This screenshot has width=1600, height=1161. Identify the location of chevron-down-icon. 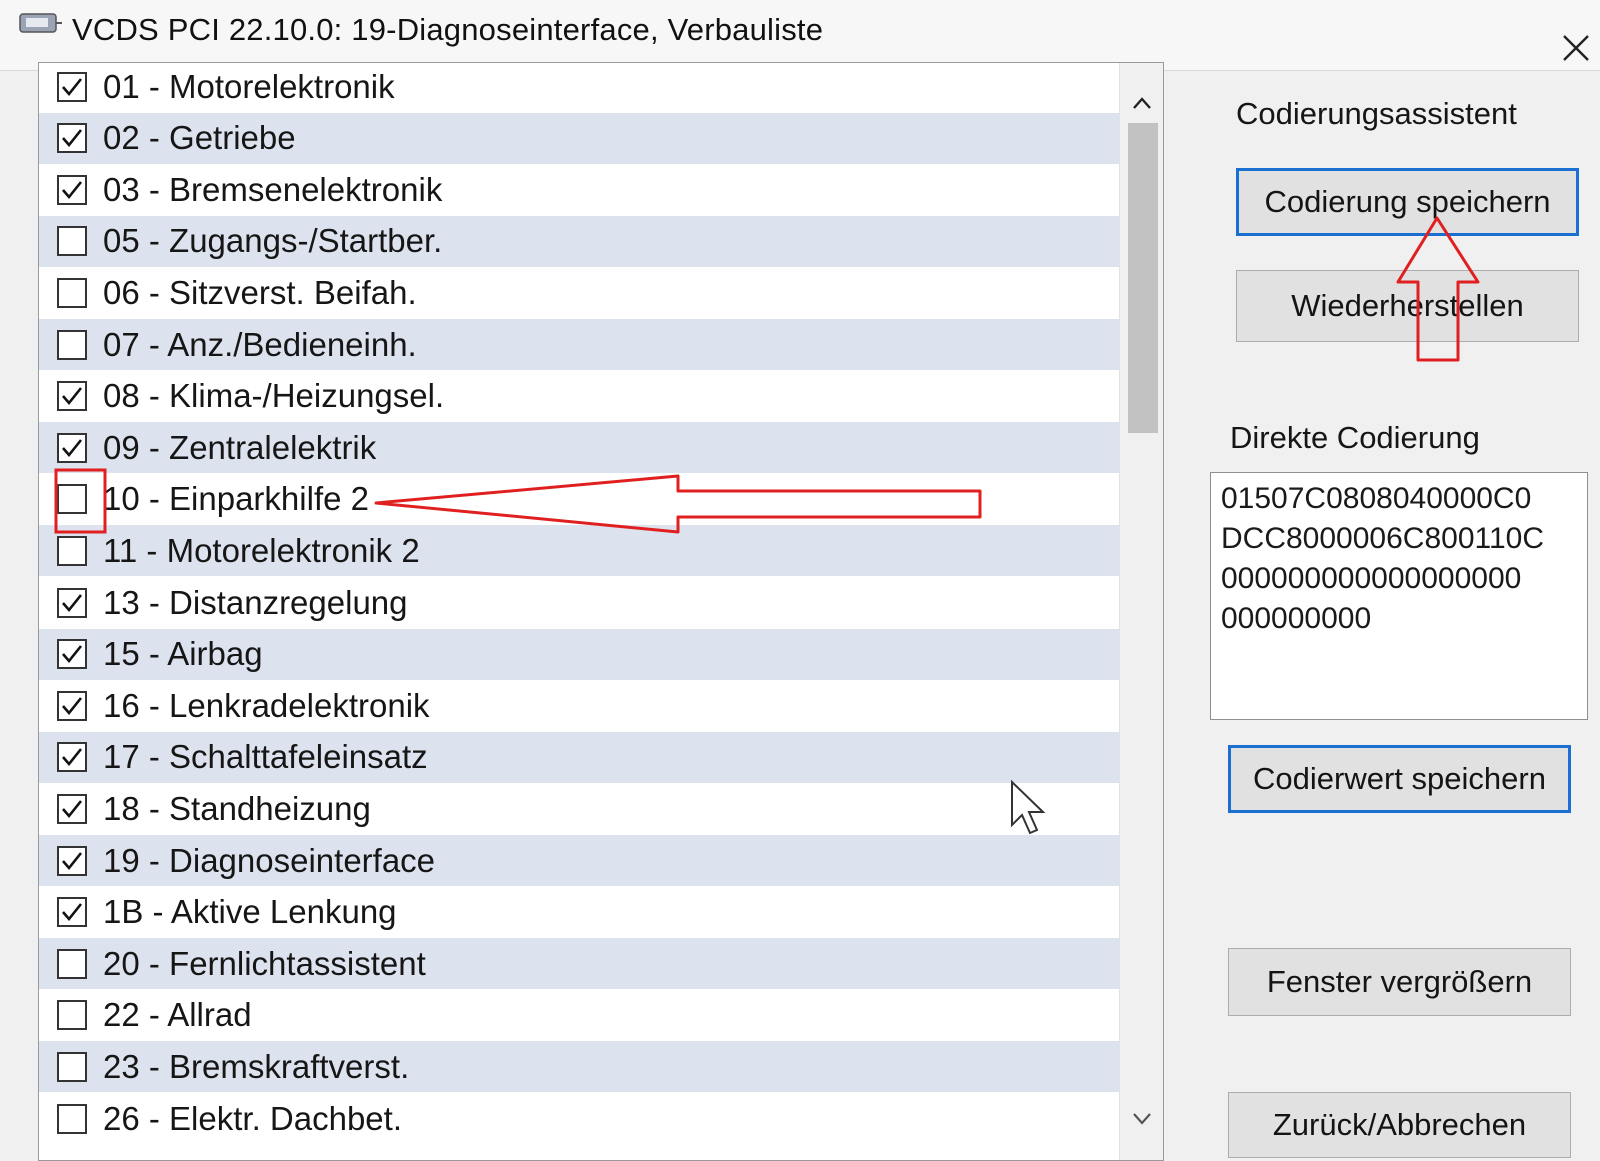
(1142, 1119).